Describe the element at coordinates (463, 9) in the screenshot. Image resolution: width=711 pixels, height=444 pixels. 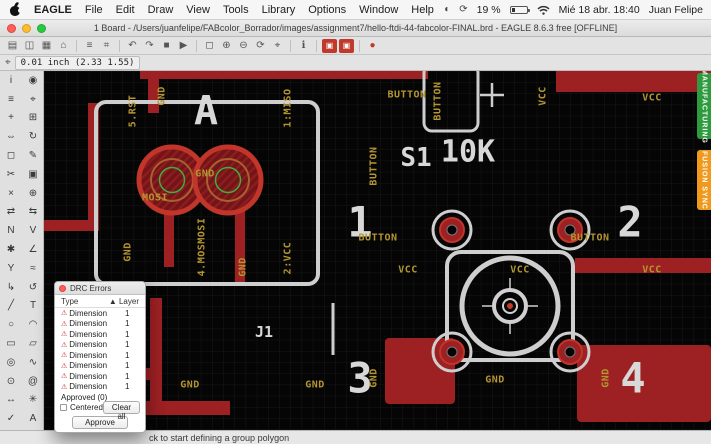
I see `time-machine-icon: ⟳` at that location.